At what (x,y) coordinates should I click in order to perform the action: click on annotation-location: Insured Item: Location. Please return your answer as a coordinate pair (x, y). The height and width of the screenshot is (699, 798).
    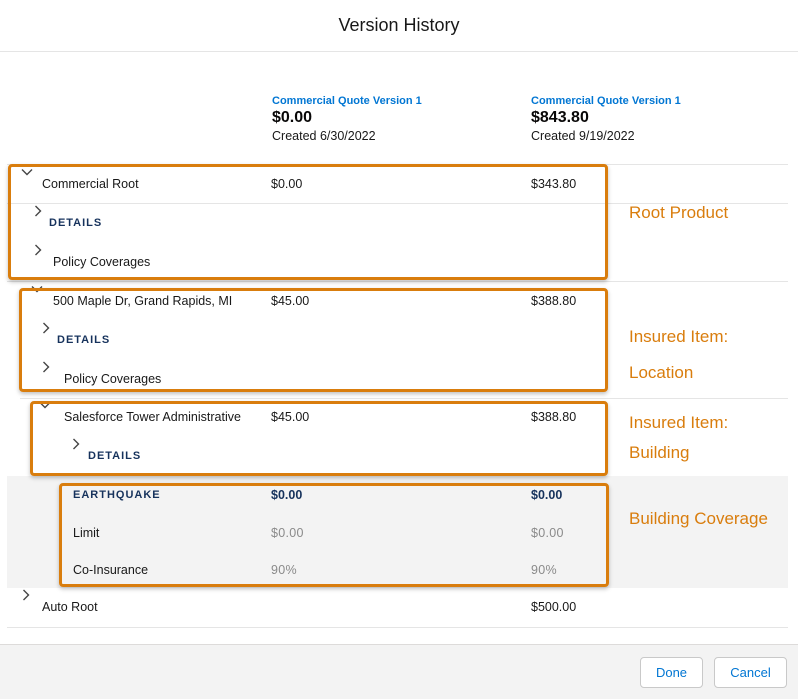
    Looking at the image, I should click on (678, 354).